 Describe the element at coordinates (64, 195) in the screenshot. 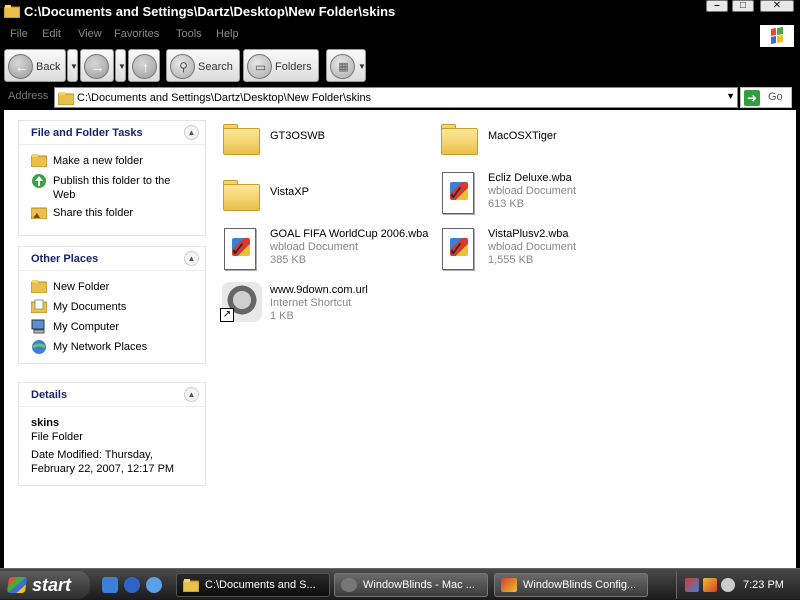

I see `task-label-cont: Web` at that location.